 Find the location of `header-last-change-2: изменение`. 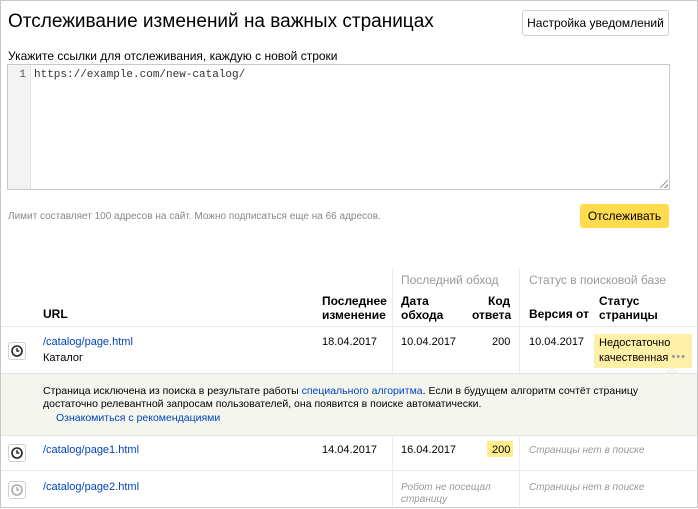

header-last-change-2: изменение is located at coordinates (354, 315).